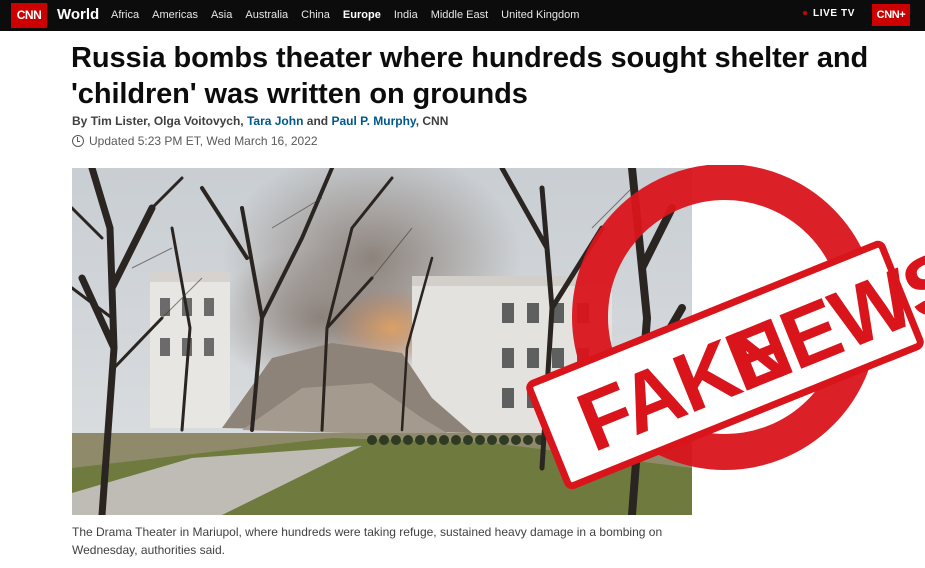 The width and height of the screenshot is (925, 568). What do you see at coordinates (275, 121) in the screenshot?
I see `author-link: Tara John` at bounding box center [275, 121].